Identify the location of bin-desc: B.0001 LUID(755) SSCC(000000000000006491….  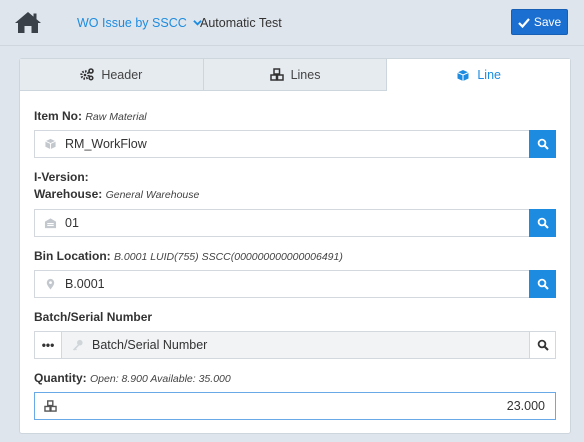
(228, 257).